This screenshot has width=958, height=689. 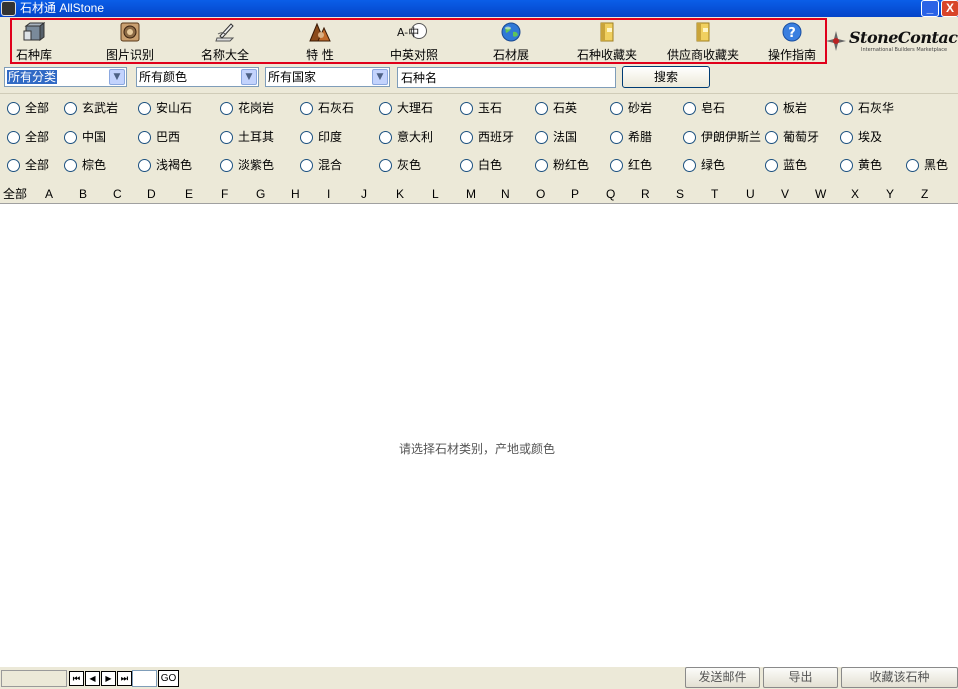 I want to click on tool-characteristics-button: 特 性, so click(x=320, y=41).